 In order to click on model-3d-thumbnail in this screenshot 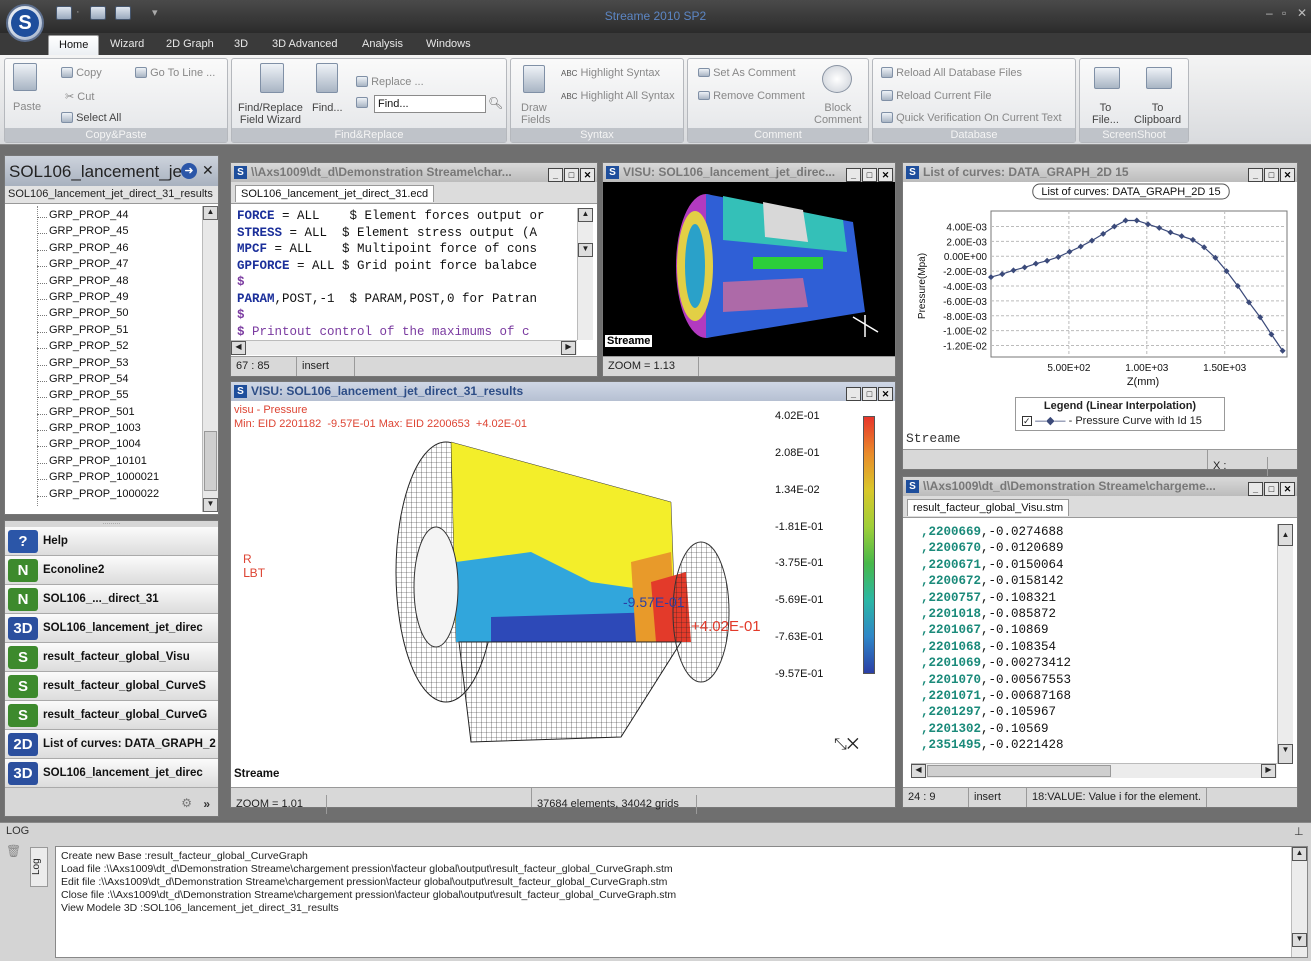, I will do `click(749, 268)`.